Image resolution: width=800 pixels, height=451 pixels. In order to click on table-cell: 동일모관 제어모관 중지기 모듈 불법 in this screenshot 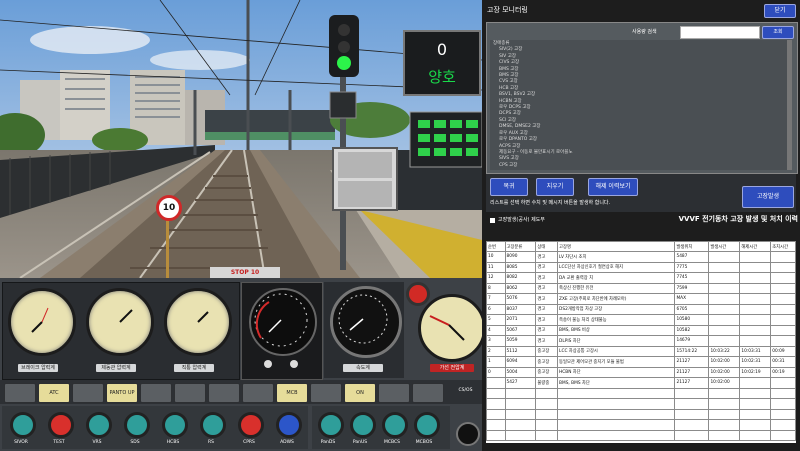, I will do `click(616, 362)`.